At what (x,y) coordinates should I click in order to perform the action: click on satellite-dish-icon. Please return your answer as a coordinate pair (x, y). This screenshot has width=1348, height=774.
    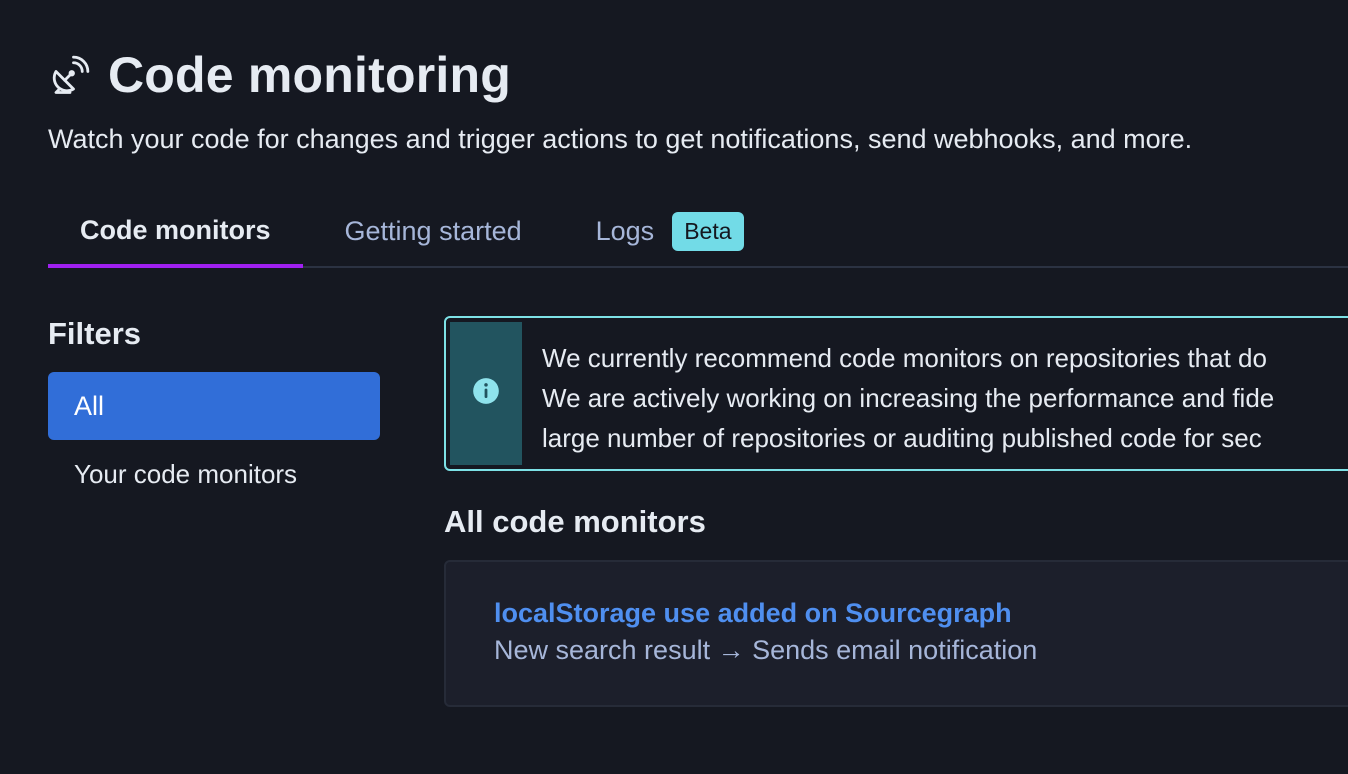
    Looking at the image, I should click on (70, 75).